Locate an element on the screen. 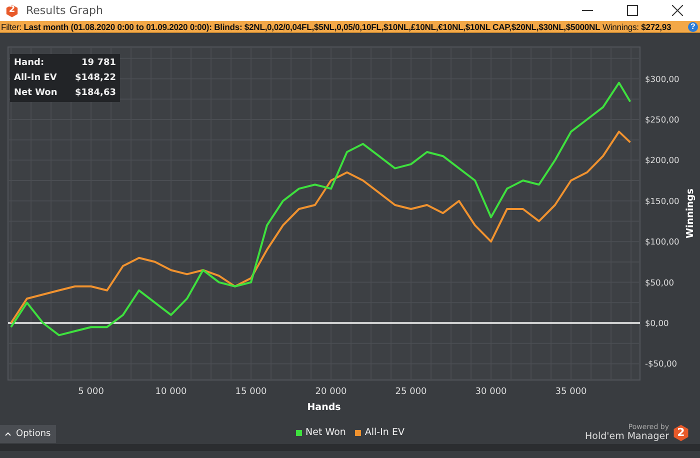 This screenshot has height=458, width=700. stat-label: Hand: is located at coordinates (30, 63).